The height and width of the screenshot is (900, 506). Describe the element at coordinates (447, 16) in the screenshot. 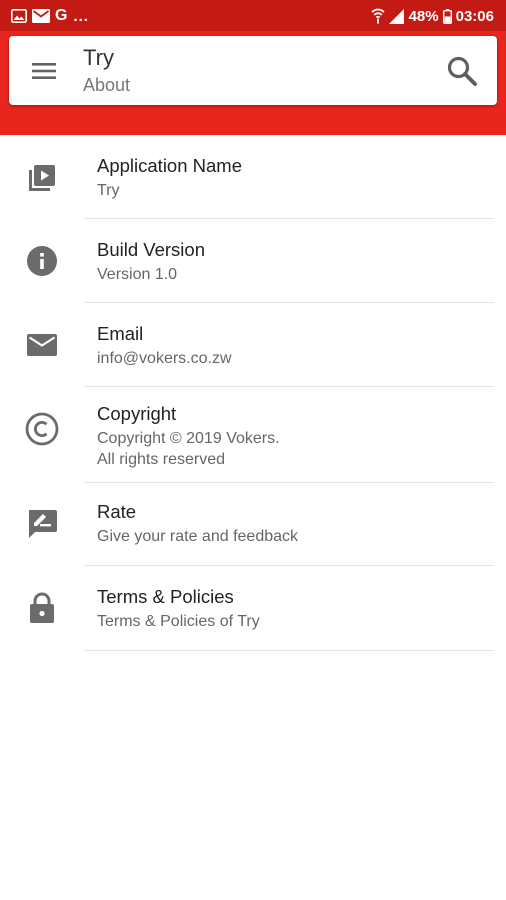

I see `battery-icon` at that location.